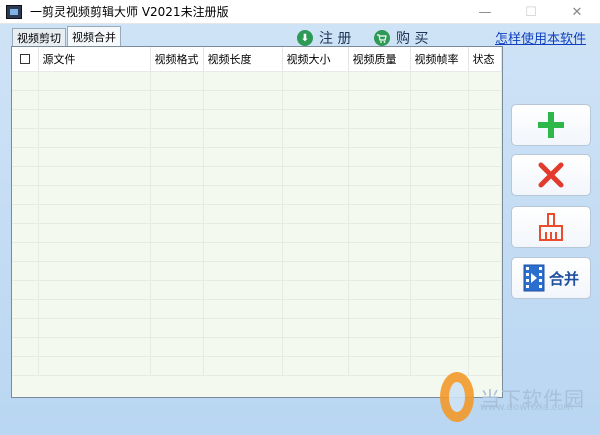 The image size is (600, 435). What do you see at coordinates (335, 39) in the screenshot?
I see `register-label: 注 册` at bounding box center [335, 39].